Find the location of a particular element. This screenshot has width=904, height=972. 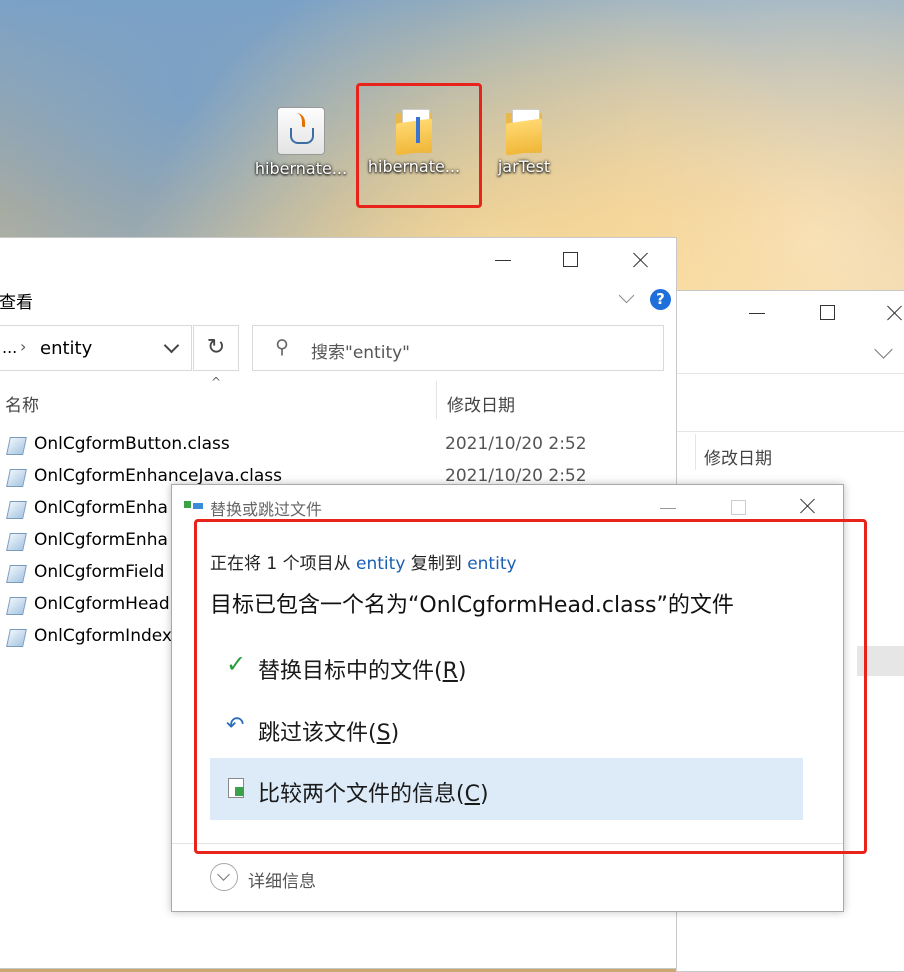

file-name: OnlCgformIndex is located at coordinates (103, 636).